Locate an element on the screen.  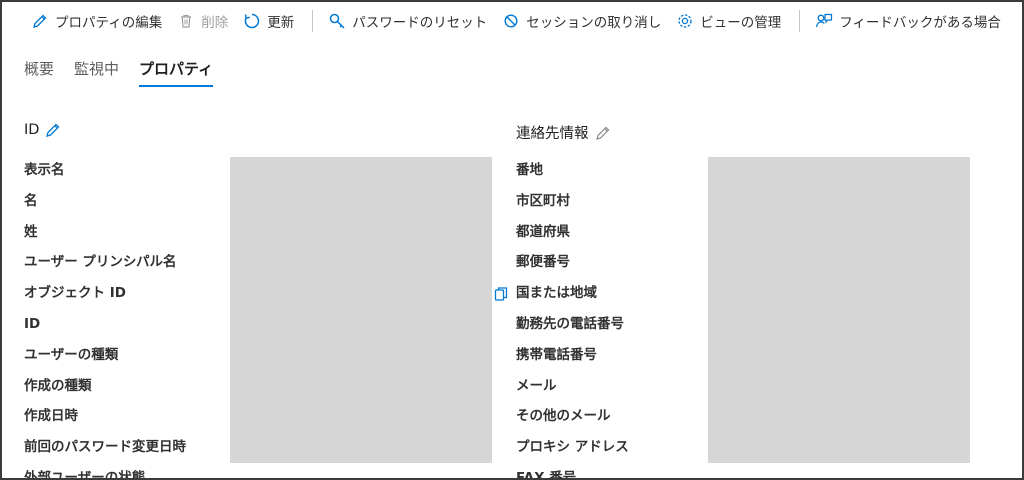
reset-password-button: パスワードのリセット is located at coordinates (407, 21).